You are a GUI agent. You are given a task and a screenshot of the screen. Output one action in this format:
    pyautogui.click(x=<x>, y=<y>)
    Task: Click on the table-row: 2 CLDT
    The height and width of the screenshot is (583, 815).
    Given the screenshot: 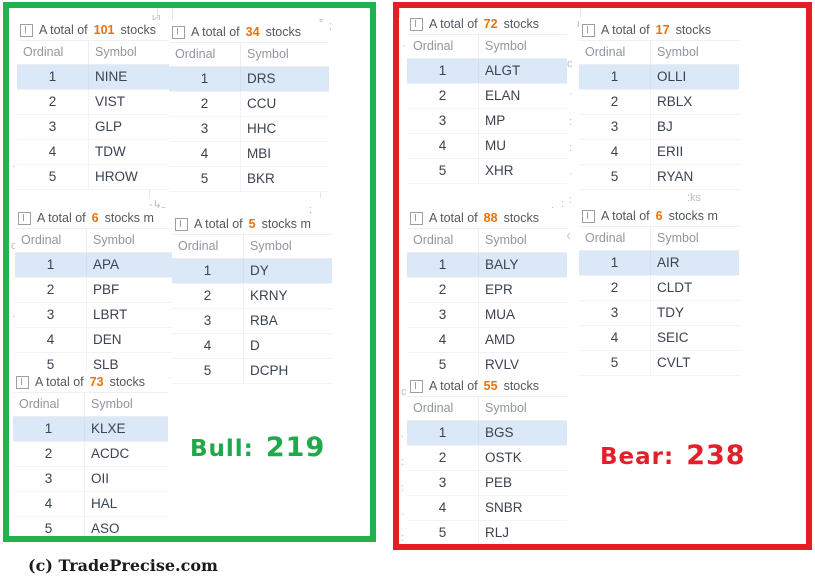 What is the action you would take?
    pyautogui.click(x=659, y=288)
    